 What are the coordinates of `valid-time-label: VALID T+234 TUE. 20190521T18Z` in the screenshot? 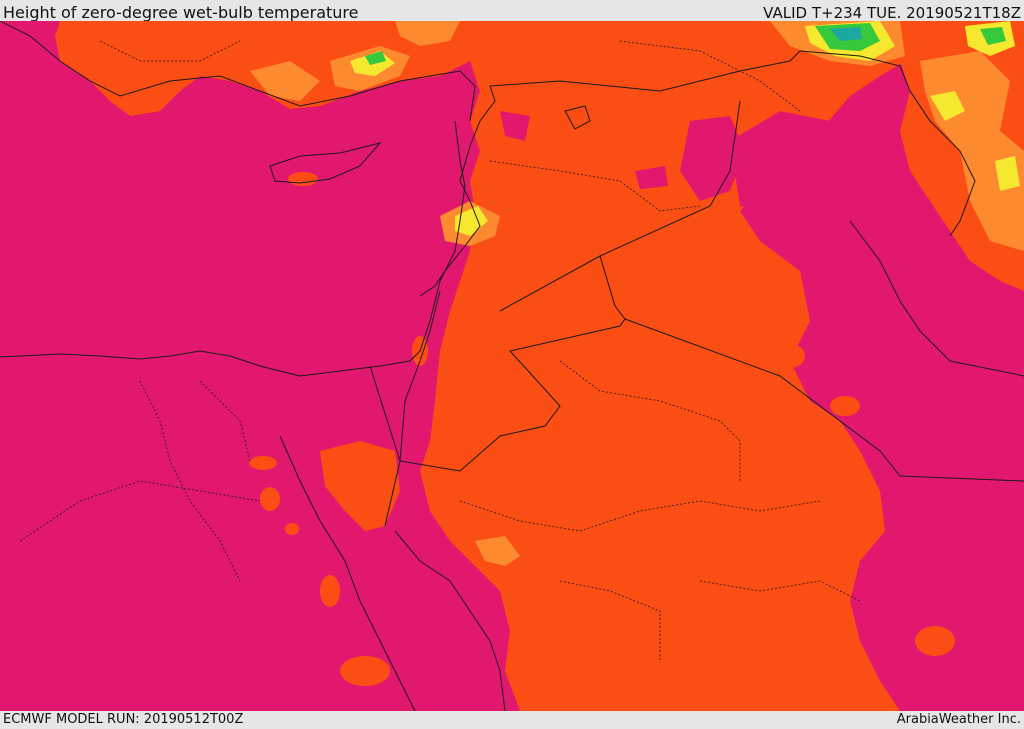 It's located at (892, 13).